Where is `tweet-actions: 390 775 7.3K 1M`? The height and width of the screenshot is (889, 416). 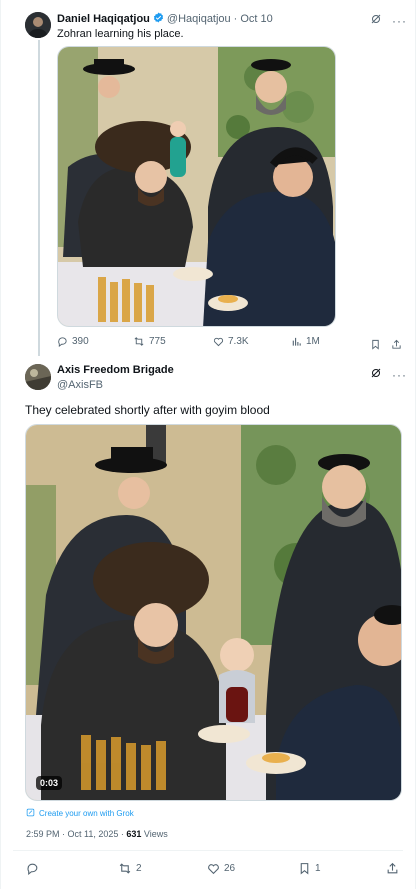
tweet-actions: 390 775 7.3K 1M is located at coordinates (202, 343).